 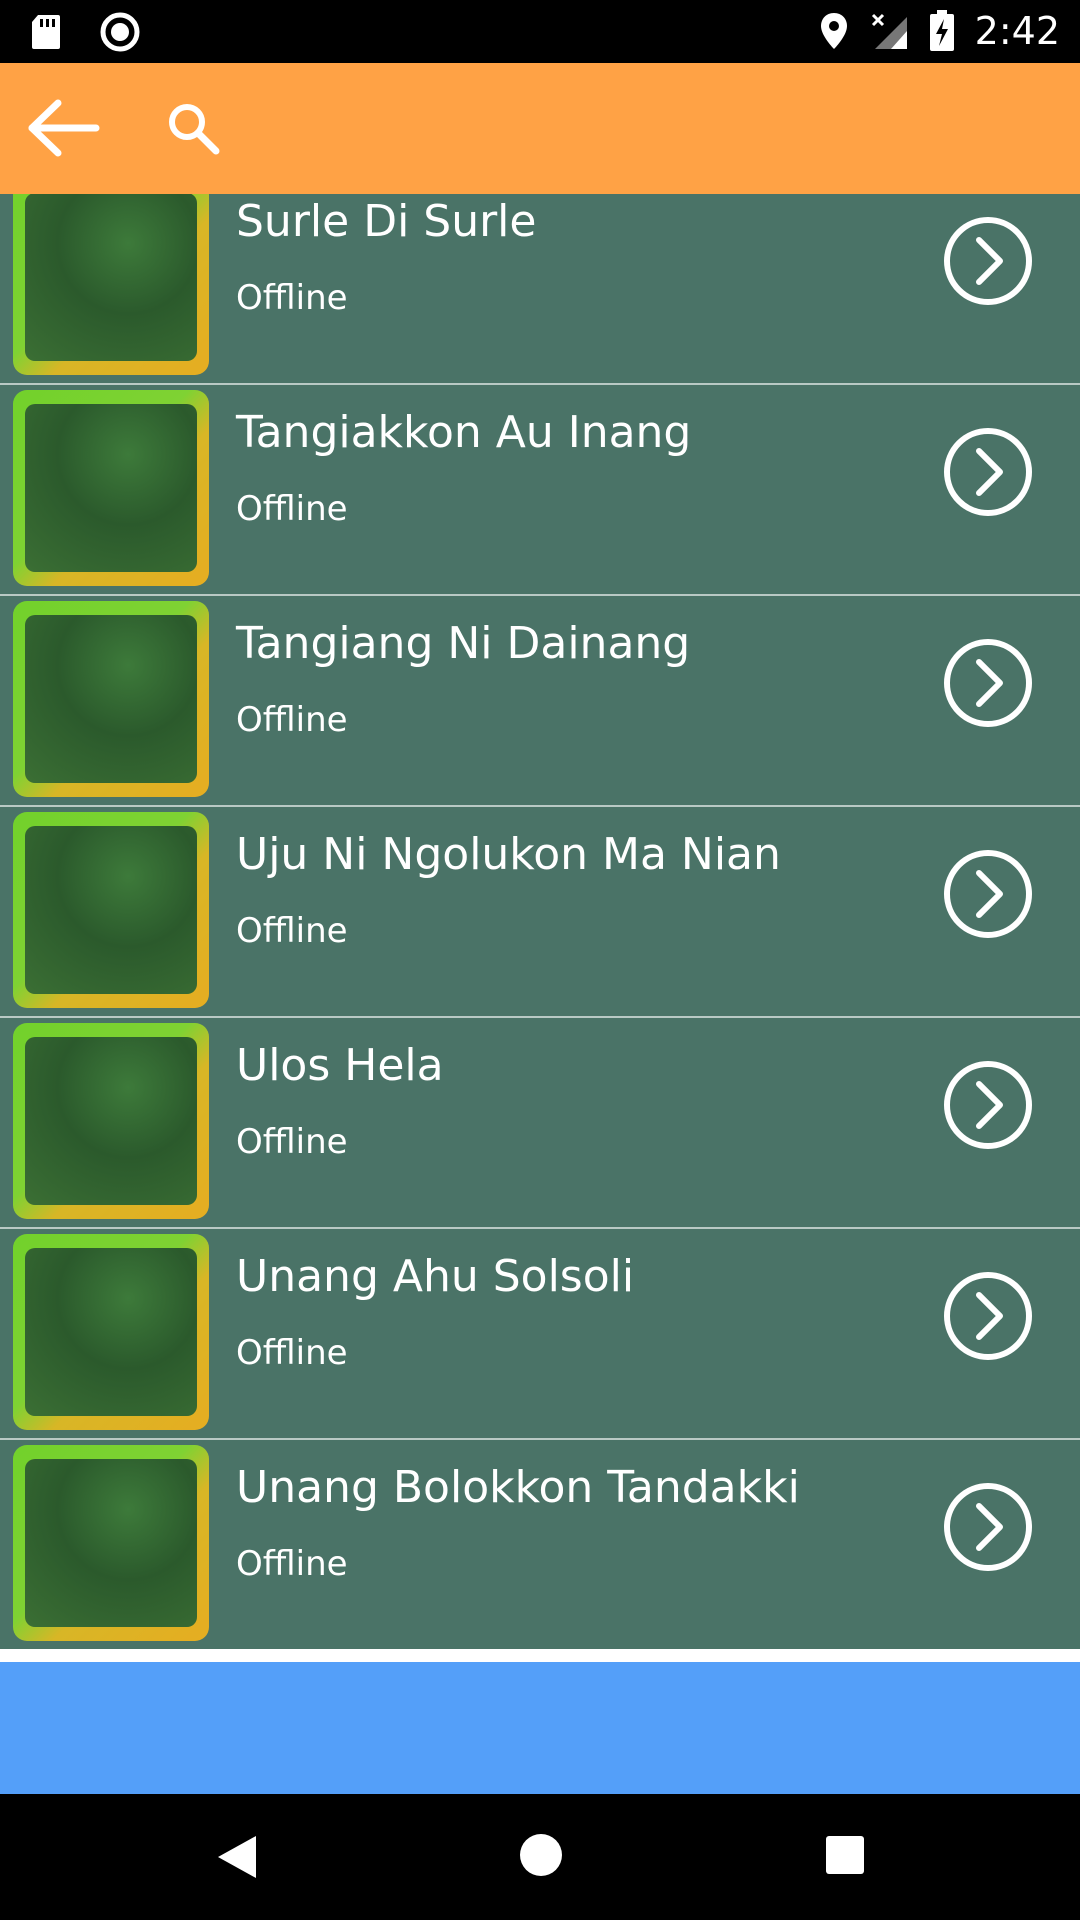 I want to click on list-item: Tangiakkon Au Inang Offline, so click(x=540, y=490).